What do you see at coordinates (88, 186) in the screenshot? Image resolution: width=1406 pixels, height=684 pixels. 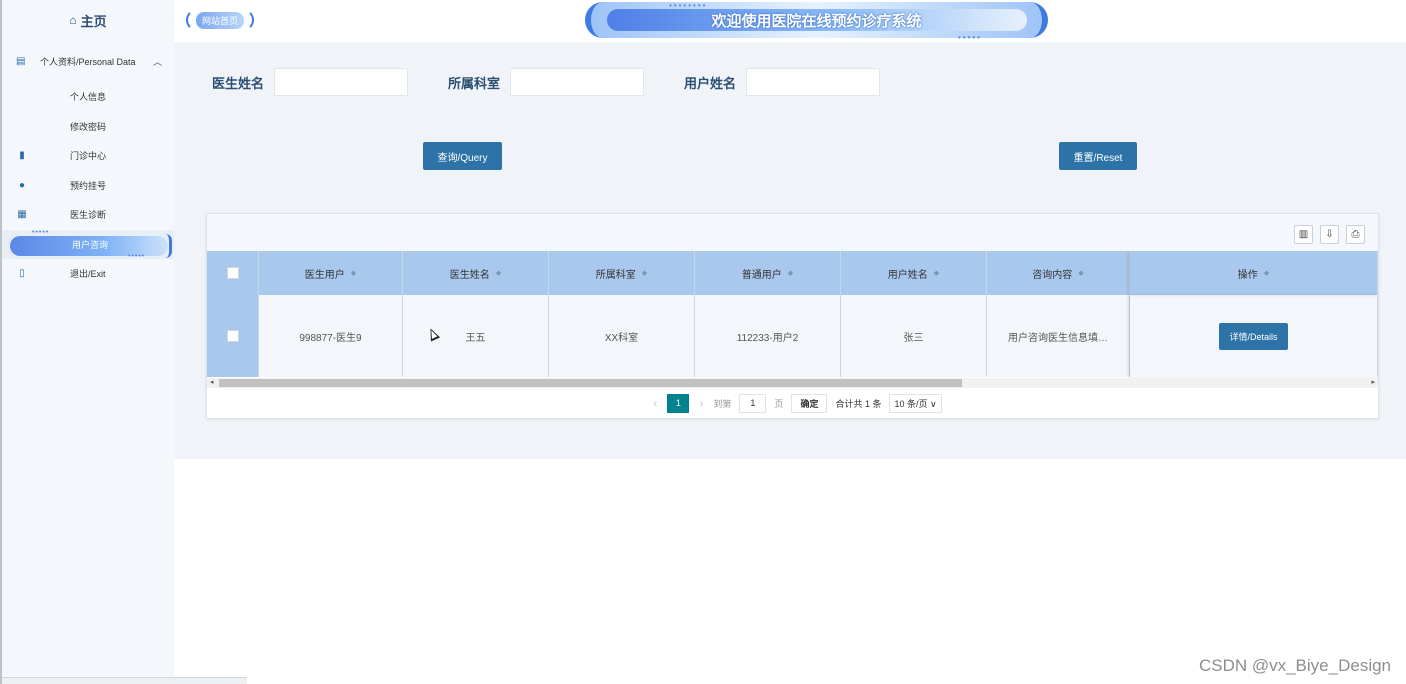 I see `sidebar-item-appointment: ● 预约挂号` at bounding box center [88, 186].